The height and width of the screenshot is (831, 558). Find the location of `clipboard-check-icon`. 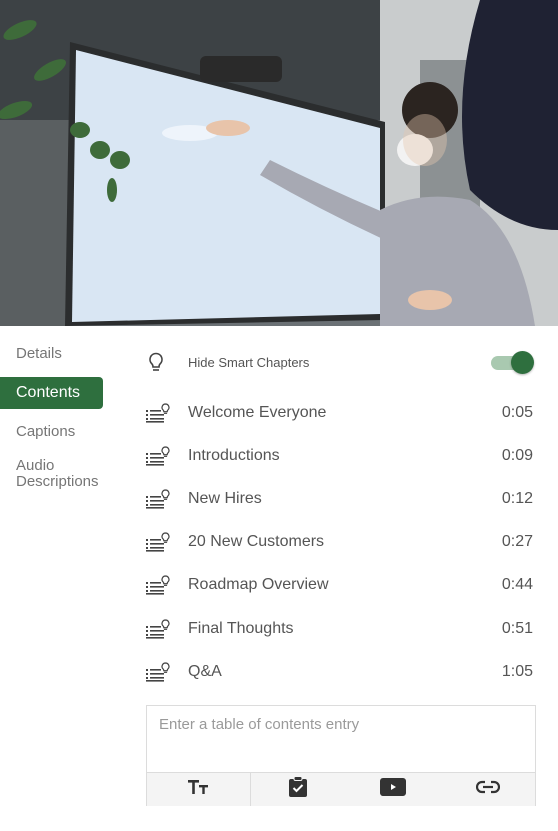

clipboard-check-icon is located at coordinates (298, 789).